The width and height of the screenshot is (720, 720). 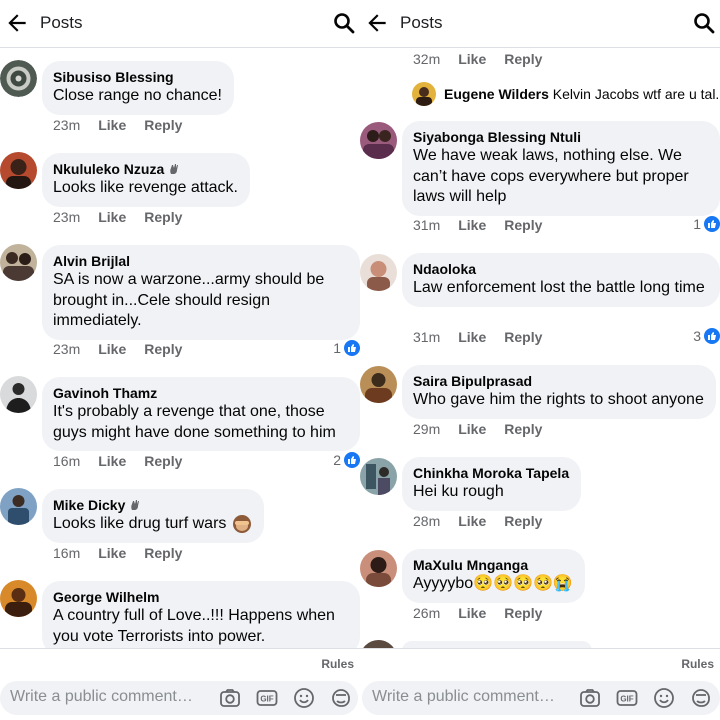 What do you see at coordinates (493, 583) in the screenshot?
I see `comment-text: Ayyyybo🥺🥺🥺🥺😭` at bounding box center [493, 583].